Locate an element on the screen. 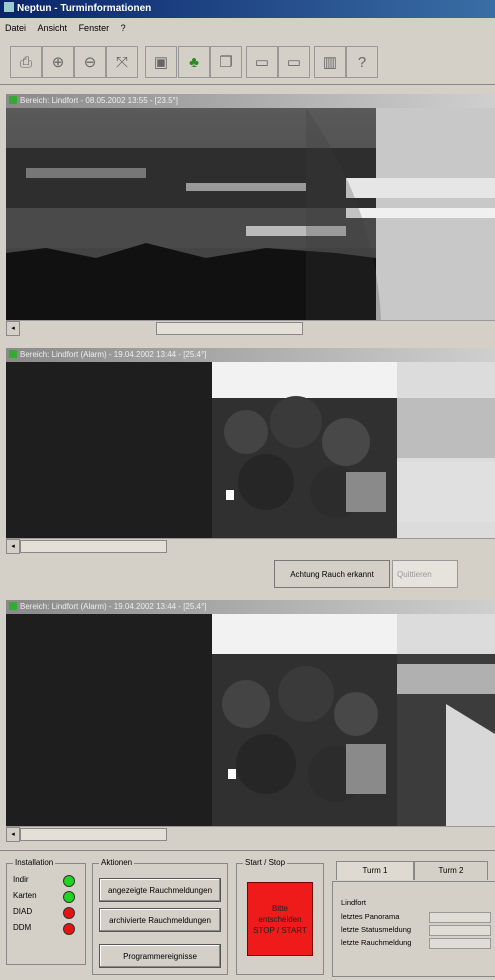  start-stop-button: Bitte entscheiden STOP / START is located at coordinates (280, 919).